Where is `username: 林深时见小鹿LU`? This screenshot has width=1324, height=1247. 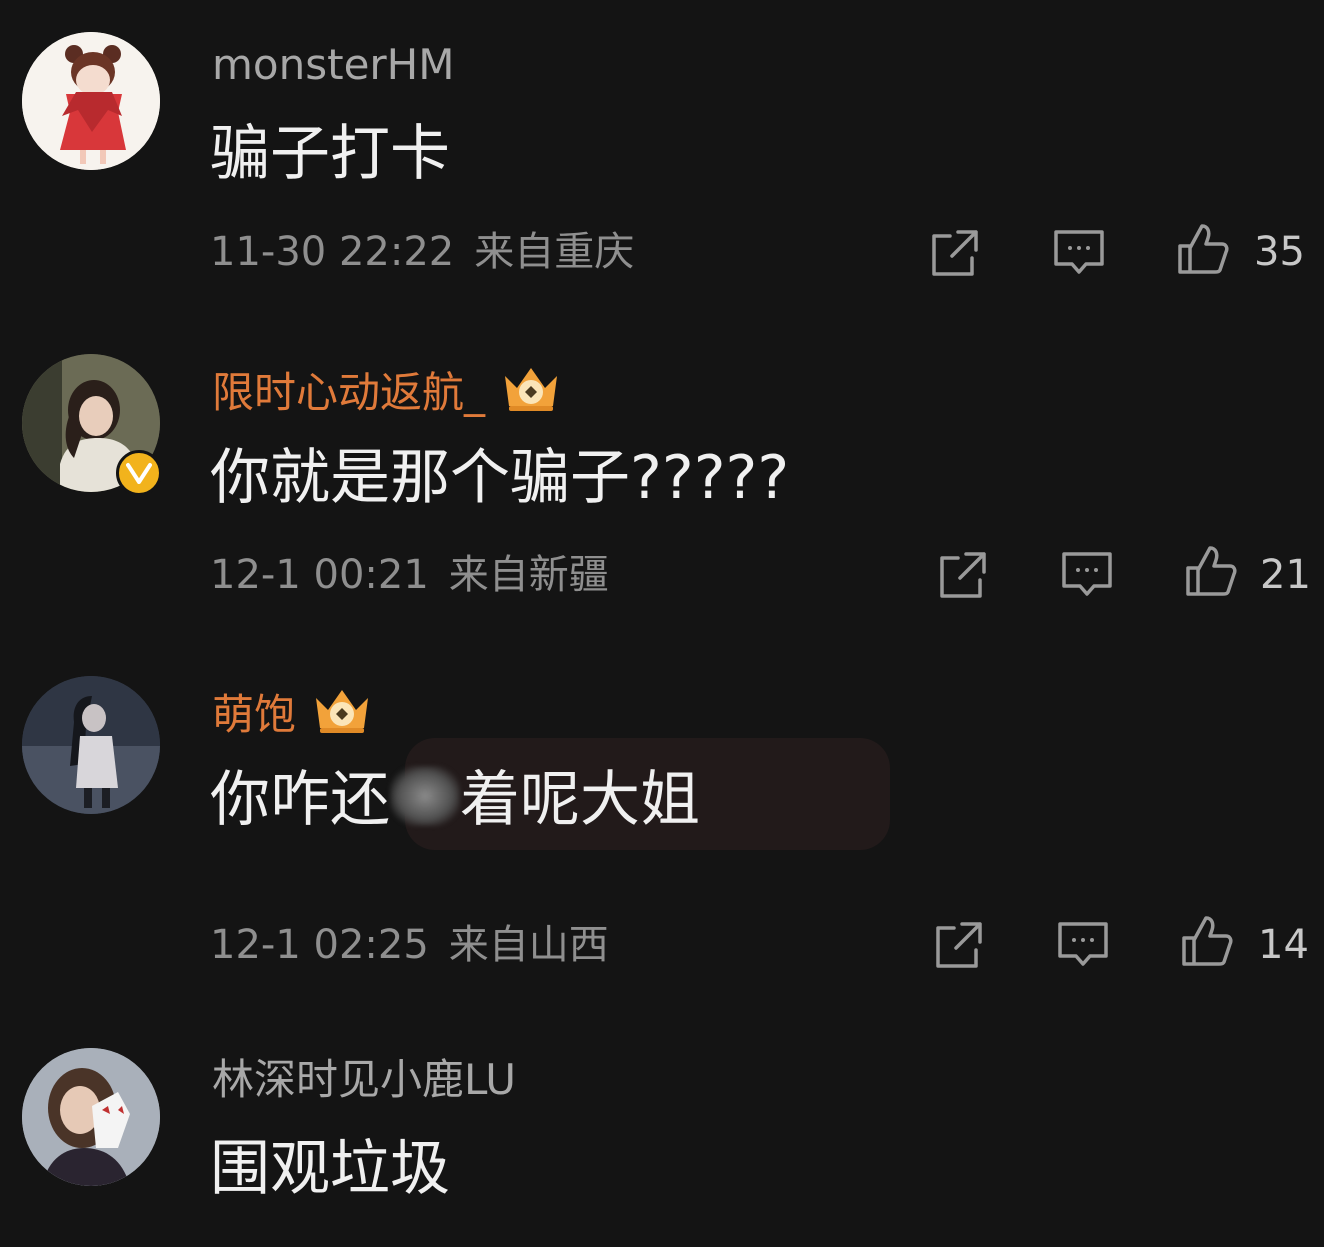
username: 林深时见小鹿LU is located at coordinates (364, 1080).